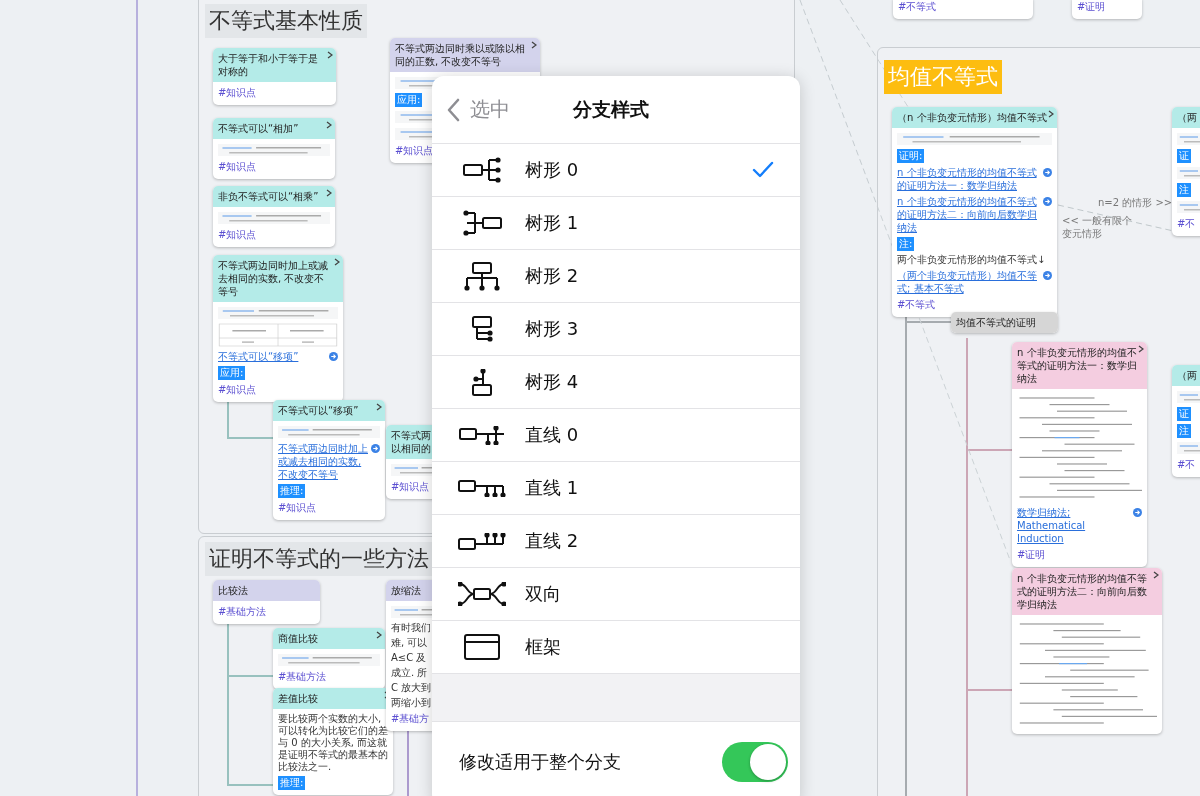 Image resolution: width=1200 pixels, height=796 pixels. What do you see at coordinates (1077, 365) in the screenshot?
I see `node-title: n 个非负变元情形的均值不等式的证明方法一：数学归纳法` at bounding box center [1077, 365].